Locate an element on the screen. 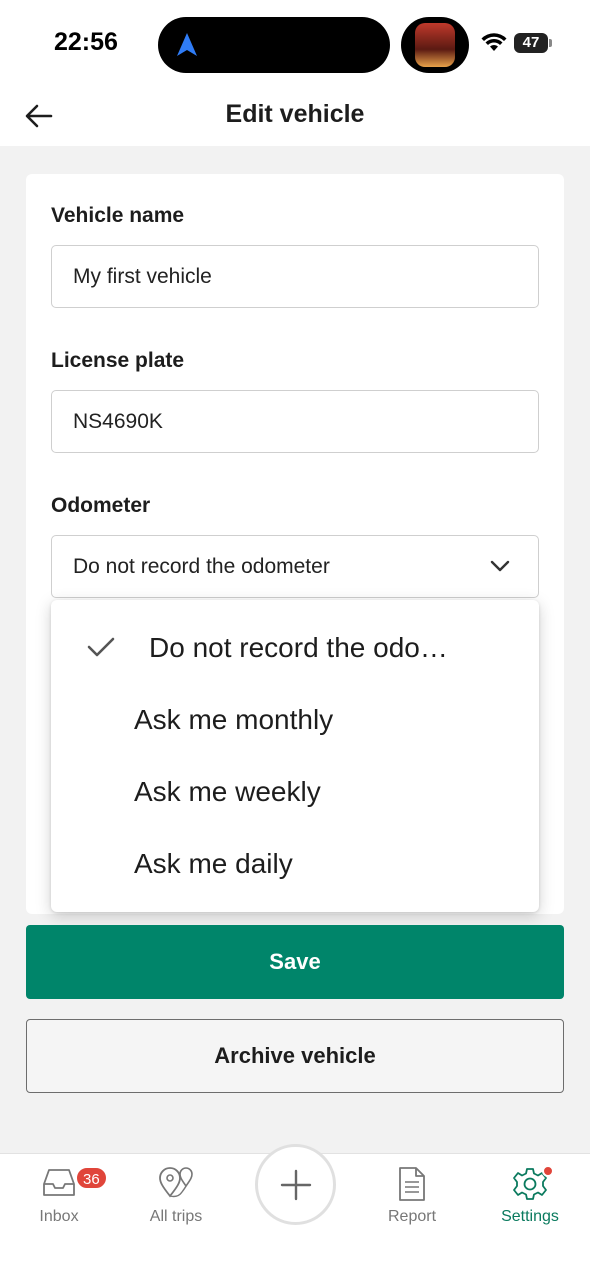  nav-item-settings: Settings is located at coordinates (530, 1199).